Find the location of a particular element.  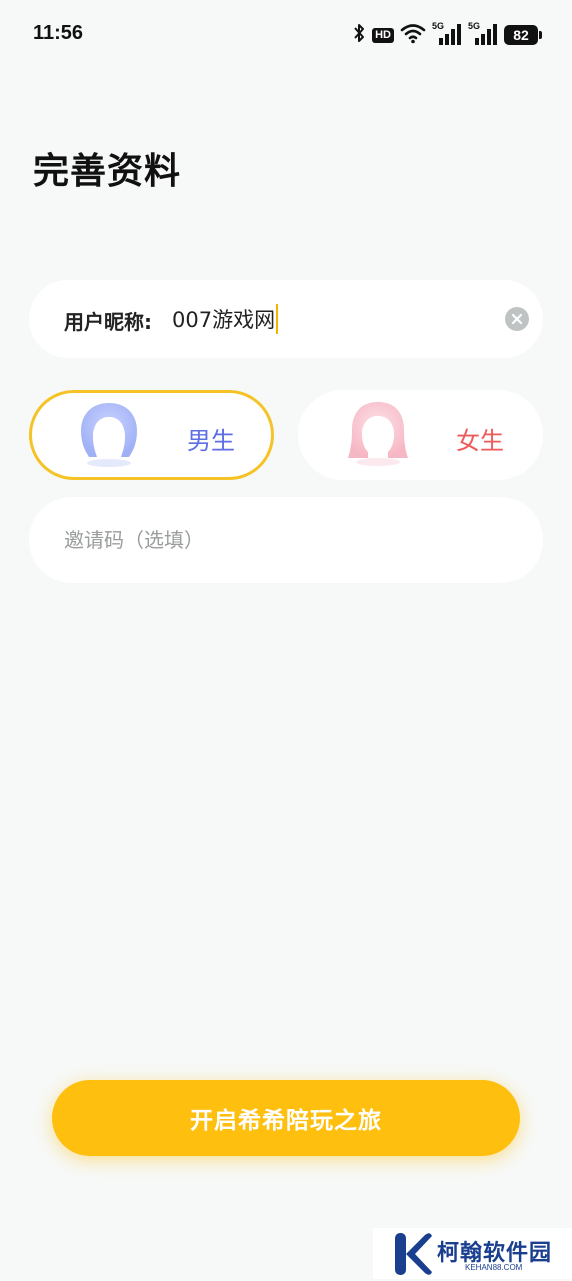

gender-female-label: 女生 is located at coordinates (480, 441).